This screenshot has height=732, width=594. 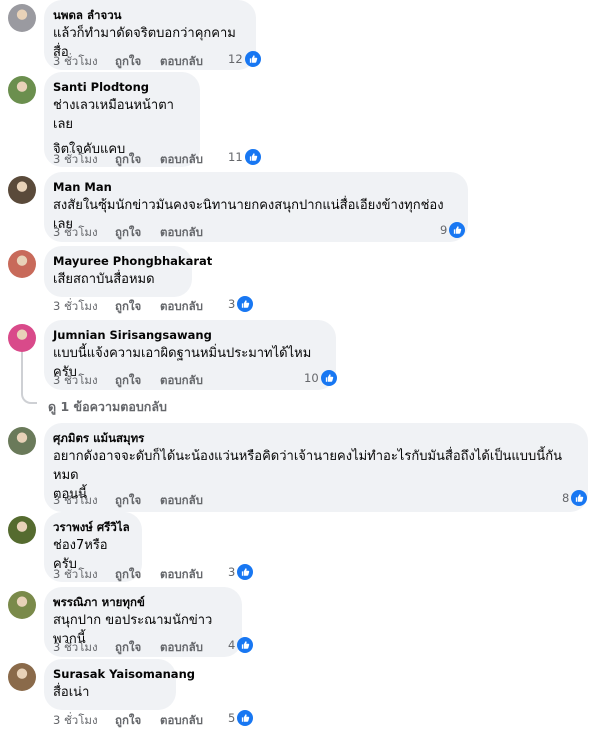 What do you see at coordinates (132, 261) in the screenshot?
I see `comment-author: Mayuree Phongbhakarat` at bounding box center [132, 261].